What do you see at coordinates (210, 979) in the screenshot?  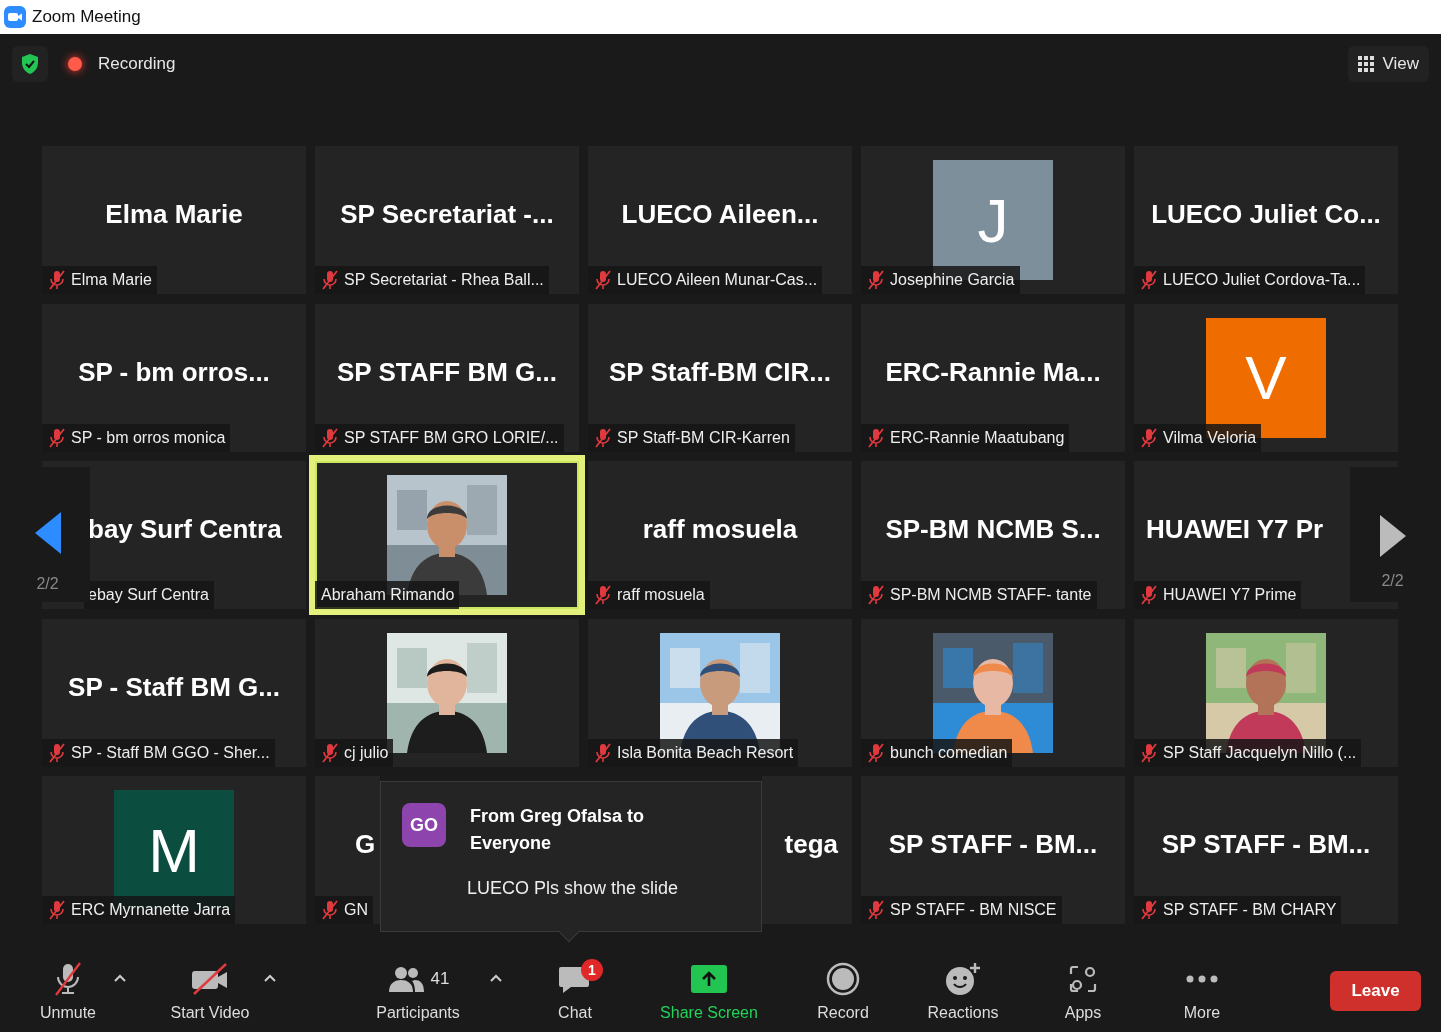 I see `video-off-icon` at bounding box center [210, 979].